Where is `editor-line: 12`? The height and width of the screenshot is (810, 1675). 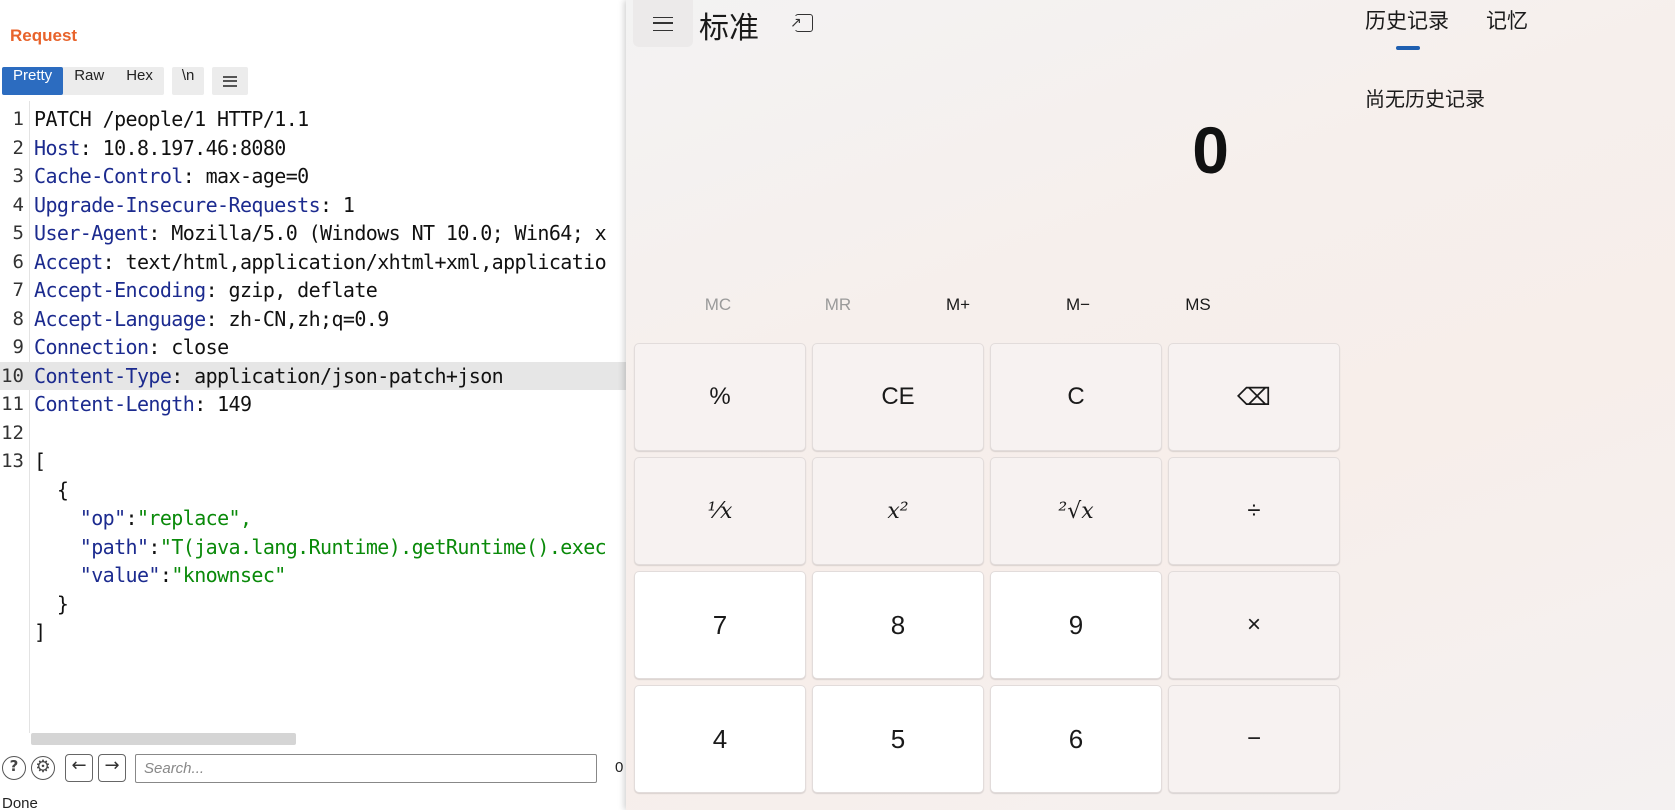
editor-line: 12 is located at coordinates (313, 433).